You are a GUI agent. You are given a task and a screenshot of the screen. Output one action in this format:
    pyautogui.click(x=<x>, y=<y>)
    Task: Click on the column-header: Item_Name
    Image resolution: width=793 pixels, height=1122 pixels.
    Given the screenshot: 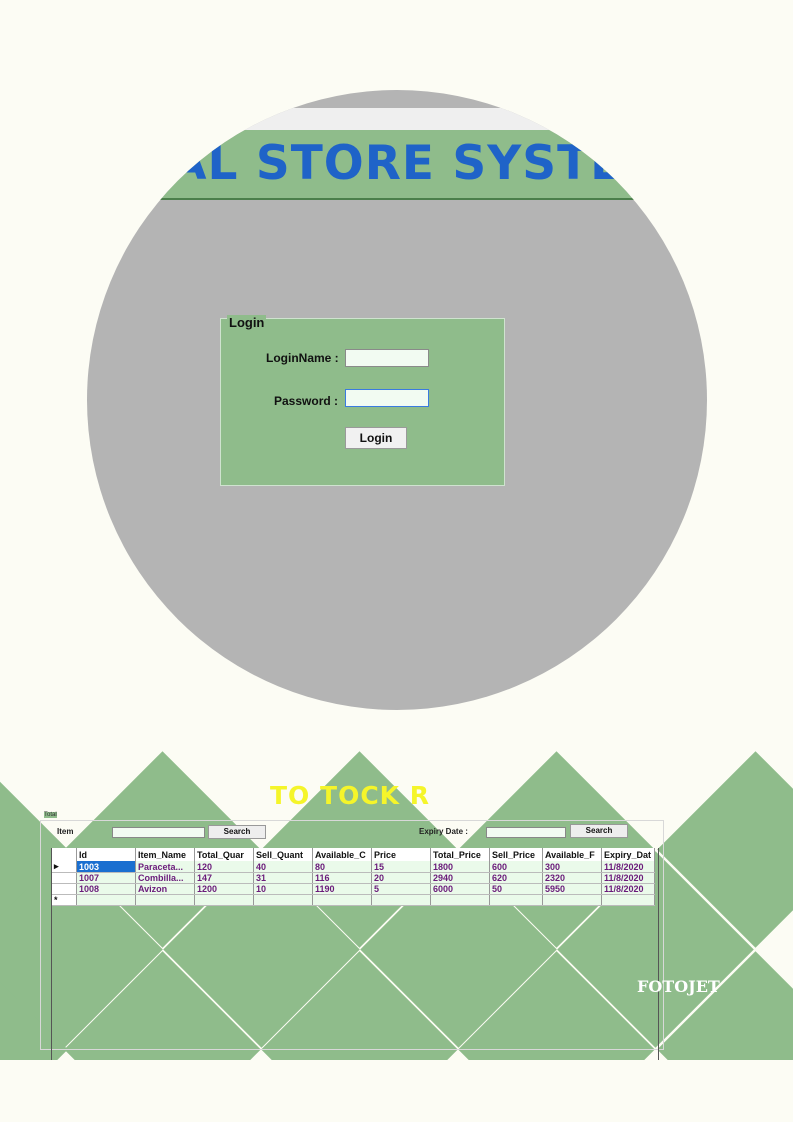 What is the action you would take?
    pyautogui.click(x=165, y=854)
    